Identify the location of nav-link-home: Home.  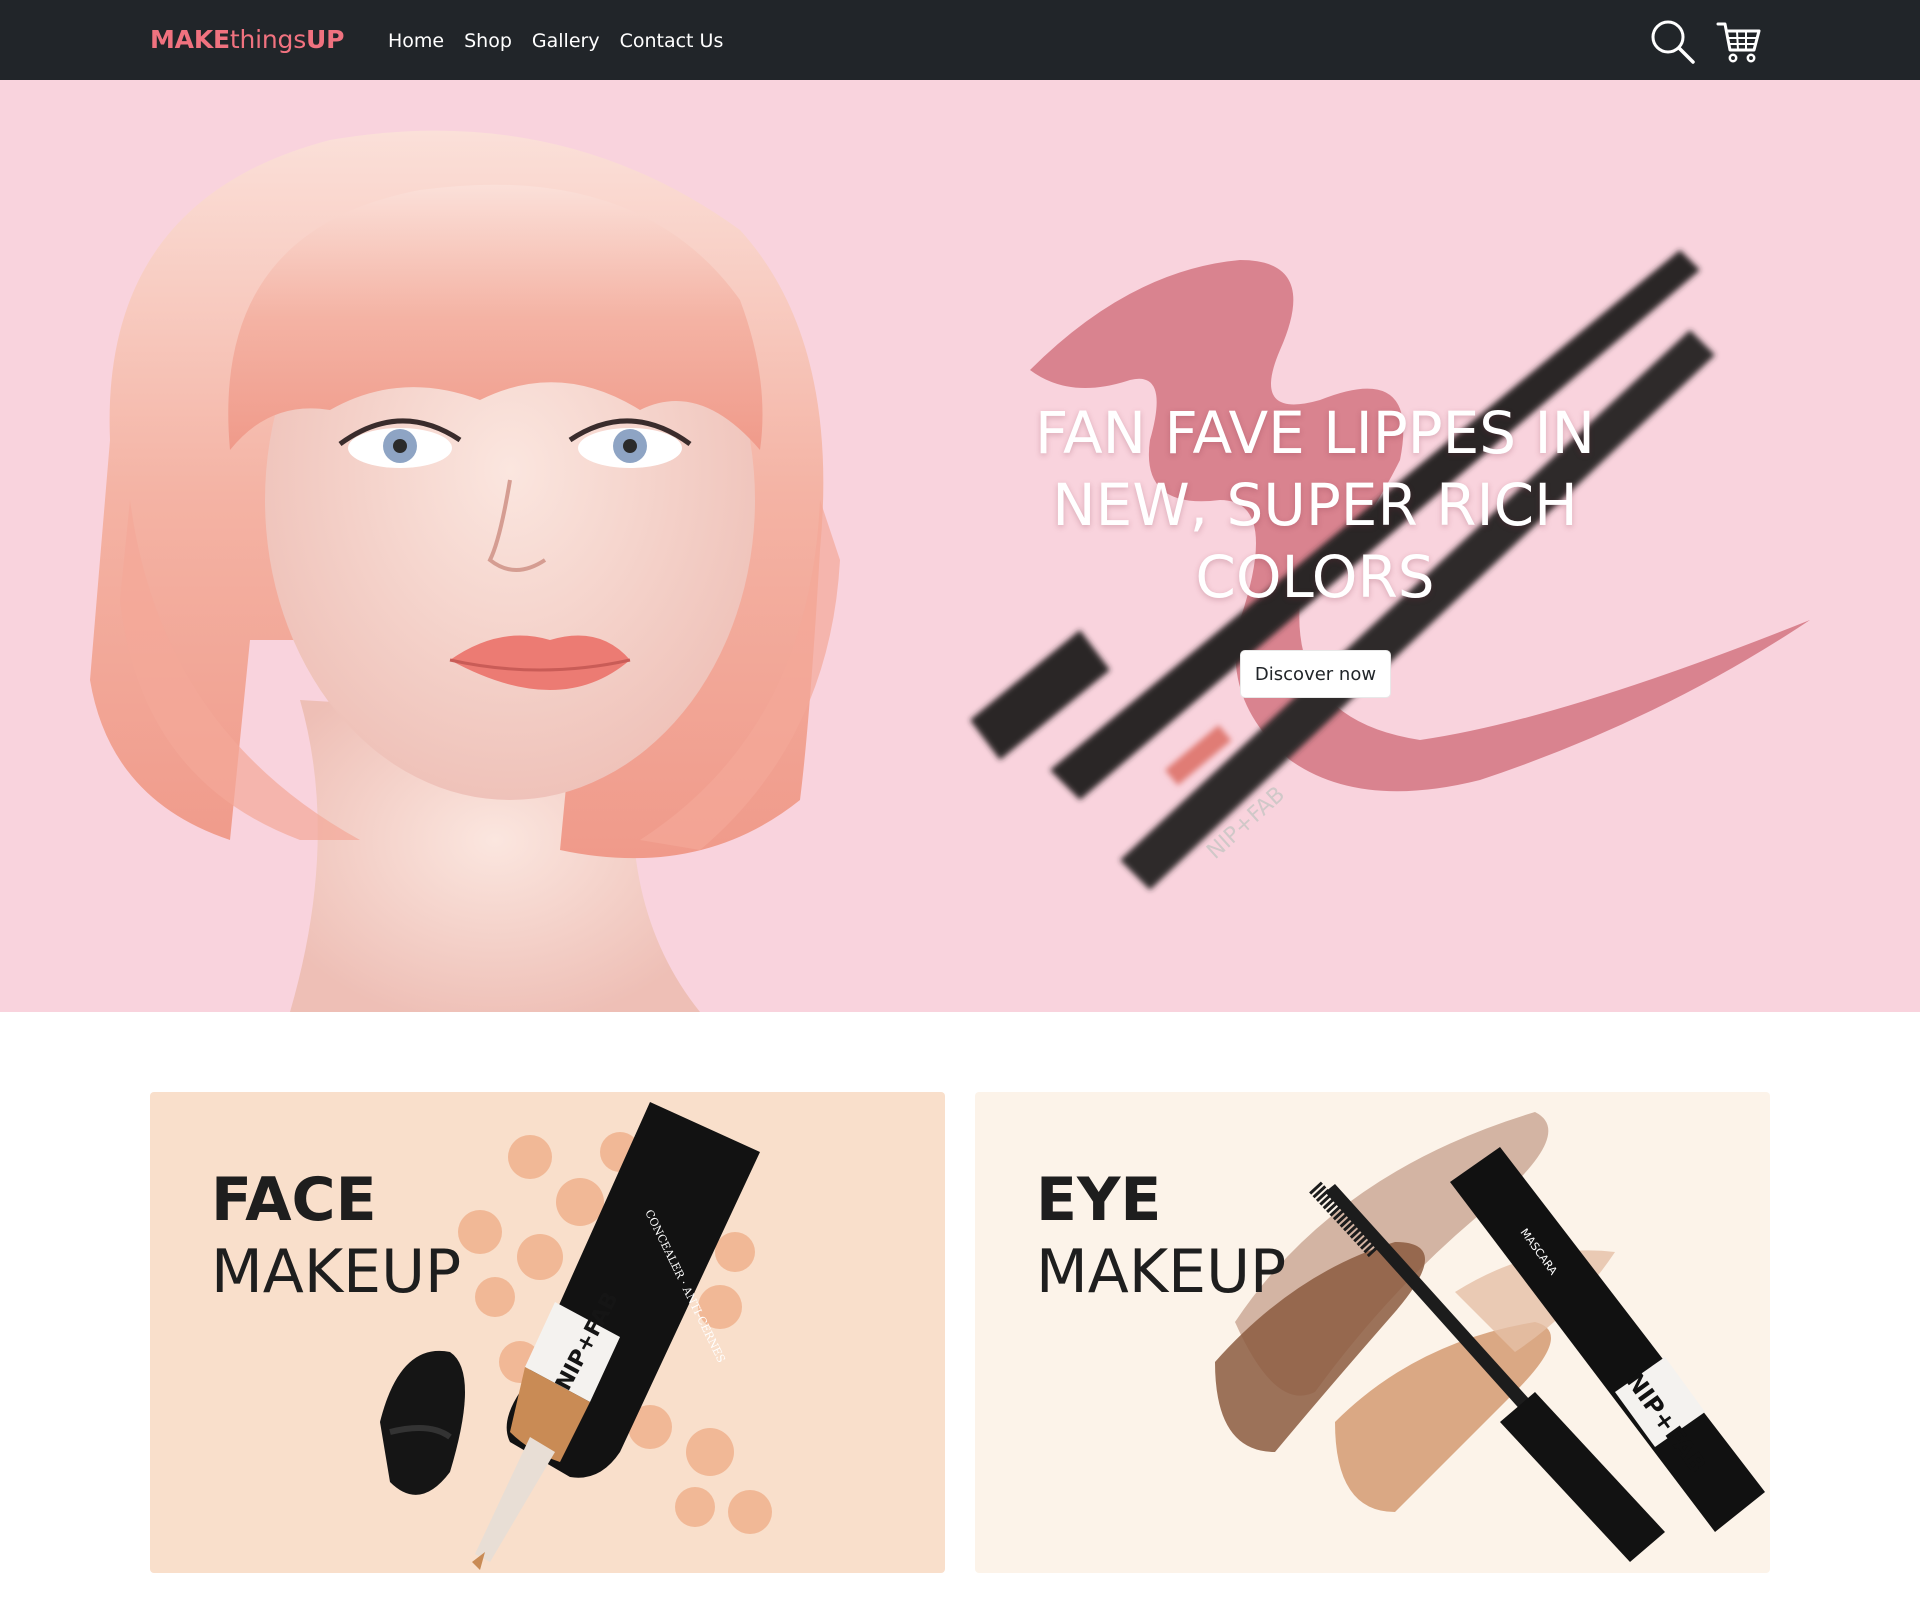
(416, 41).